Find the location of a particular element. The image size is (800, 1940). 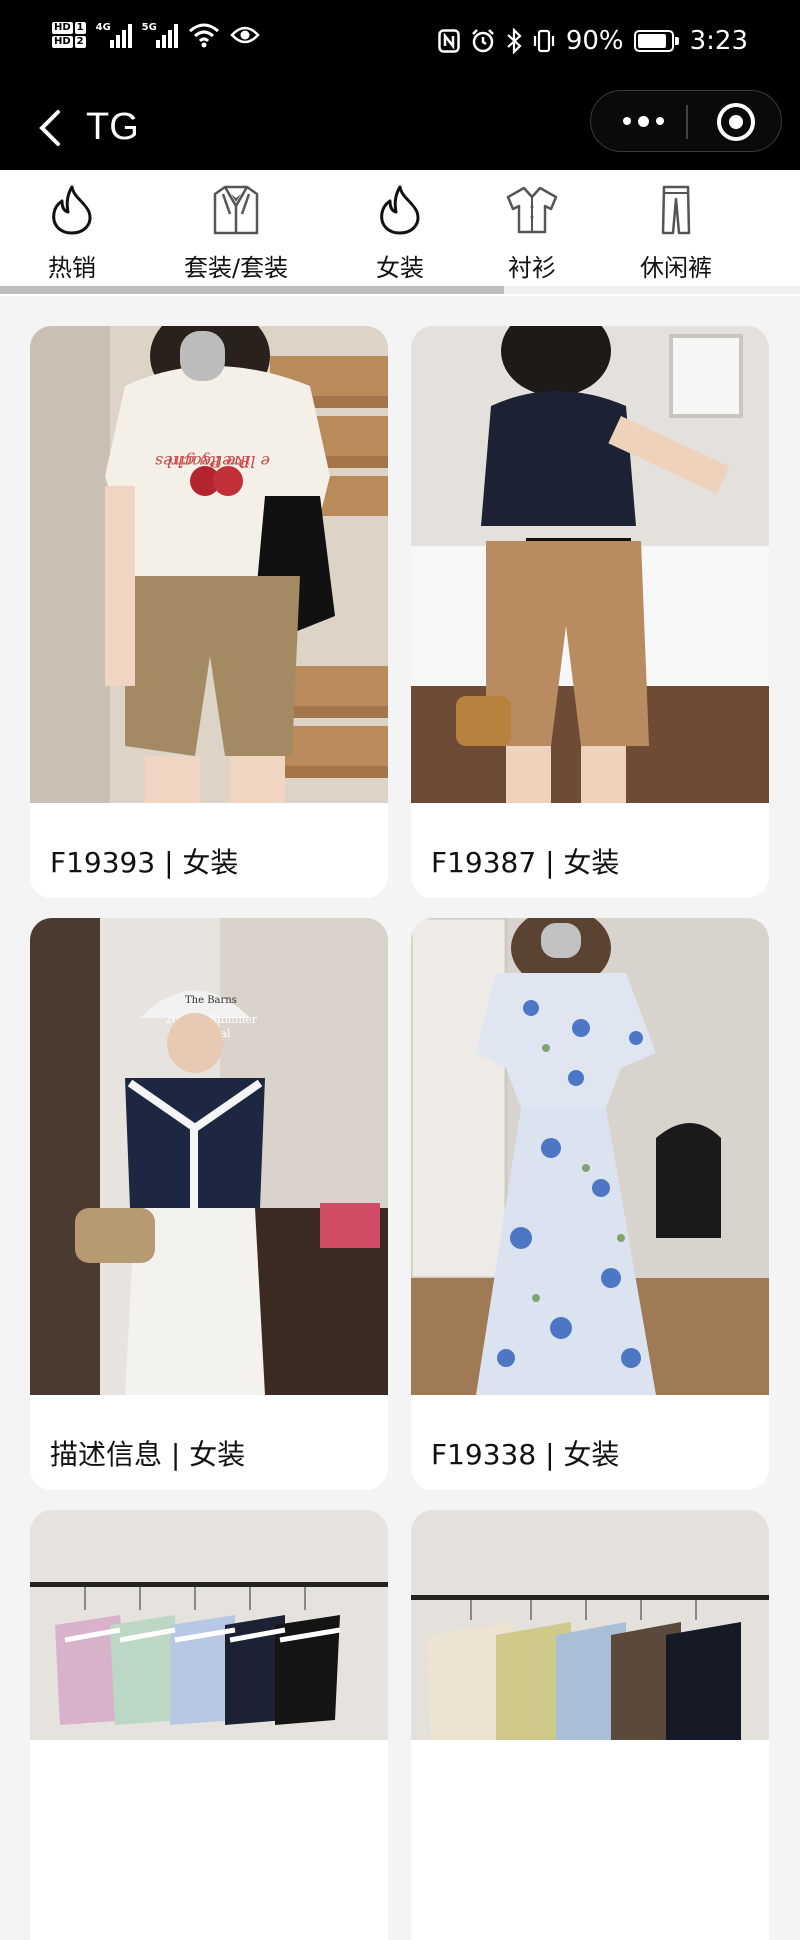

eye-icon is located at coordinates (244, 35).